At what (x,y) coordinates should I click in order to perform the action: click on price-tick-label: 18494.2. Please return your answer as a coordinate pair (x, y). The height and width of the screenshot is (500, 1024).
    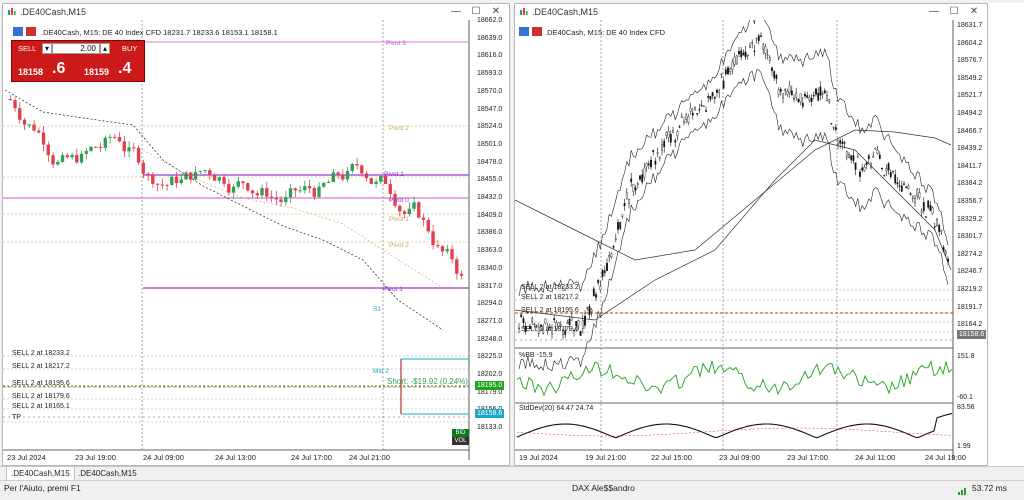
    Looking at the image, I should click on (970, 113).